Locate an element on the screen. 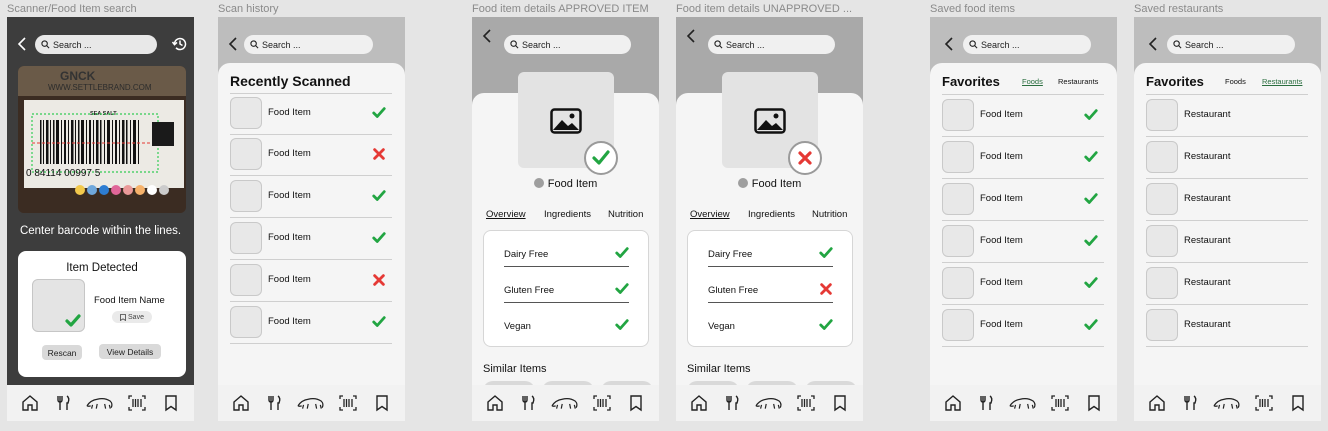 The height and width of the screenshot is (431, 1328). restaurant-label: Restaurant is located at coordinates (1207, 324).